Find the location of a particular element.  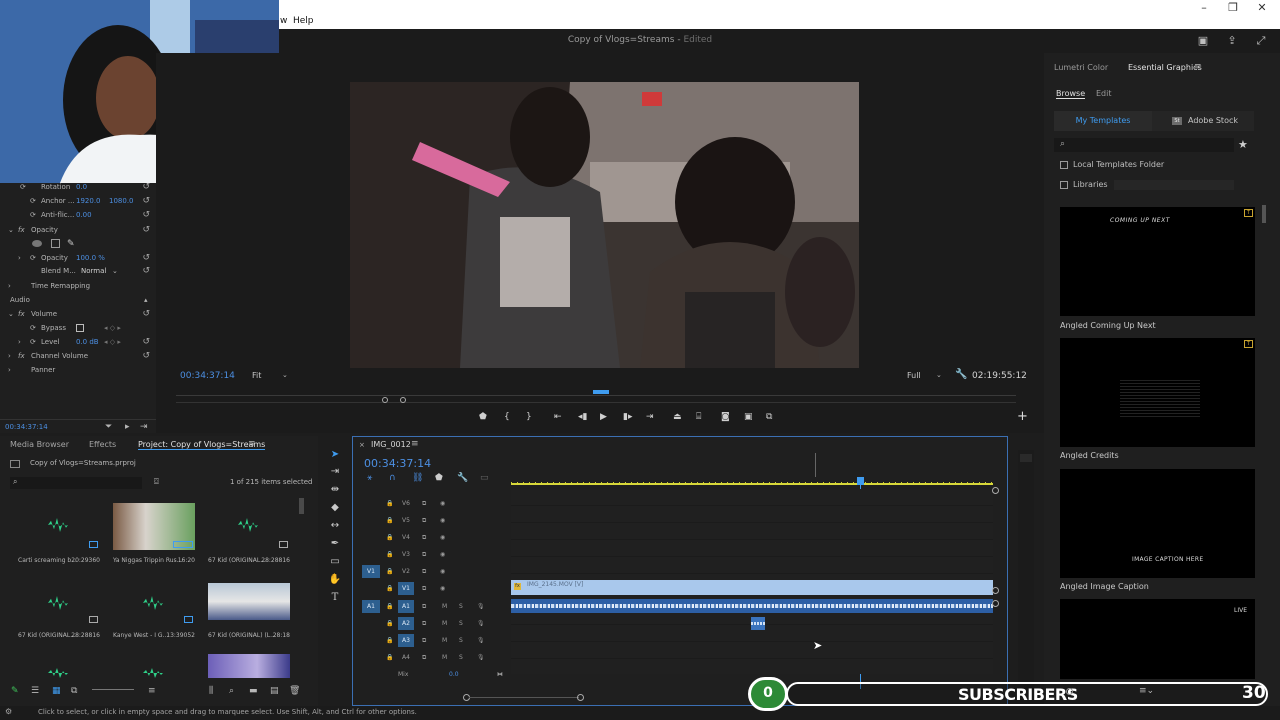

camera-icon: ◙ is located at coordinates (725, 417).